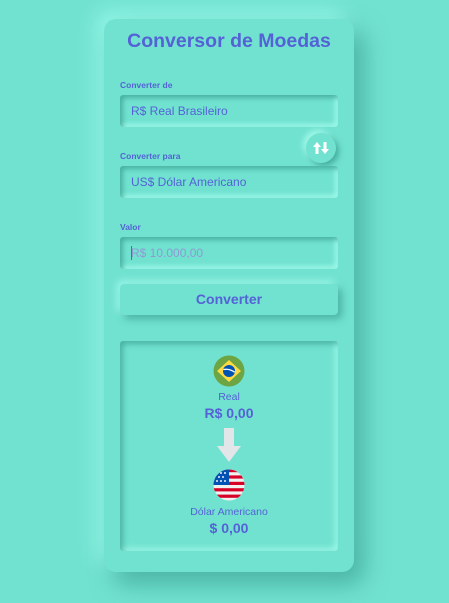  What do you see at coordinates (189, 182) in the screenshot?
I see `to-currency-value: US$ Dólar Americano` at bounding box center [189, 182].